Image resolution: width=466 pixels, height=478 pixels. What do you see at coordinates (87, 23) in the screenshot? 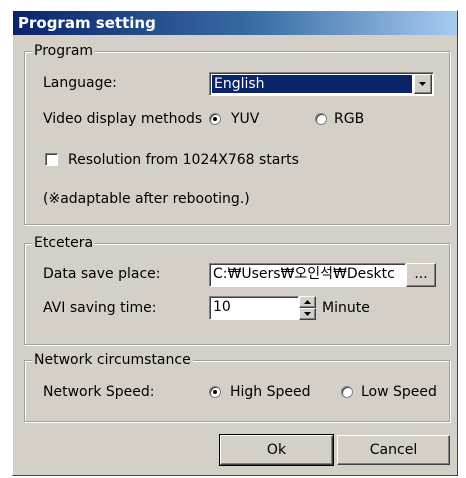
I see `window-title: Program setting` at bounding box center [87, 23].